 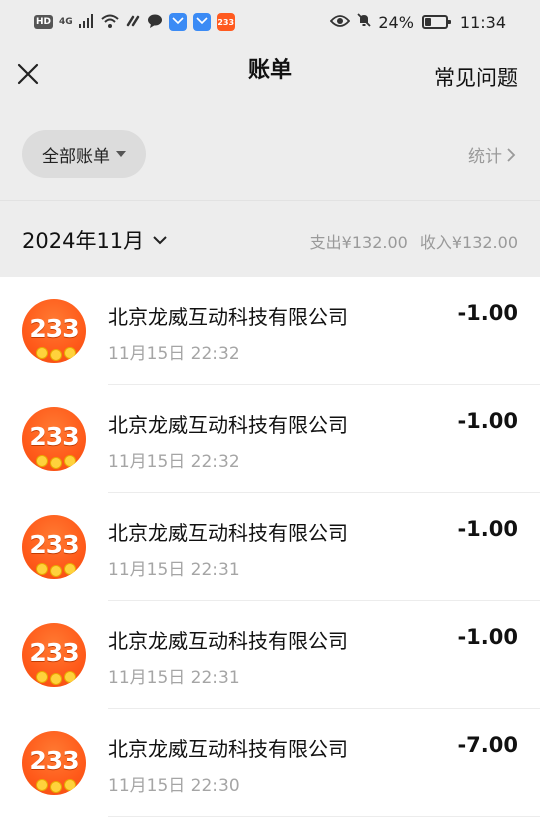 What do you see at coordinates (468, 242) in the screenshot?
I see `income-total: 收入¥132.00` at bounding box center [468, 242].